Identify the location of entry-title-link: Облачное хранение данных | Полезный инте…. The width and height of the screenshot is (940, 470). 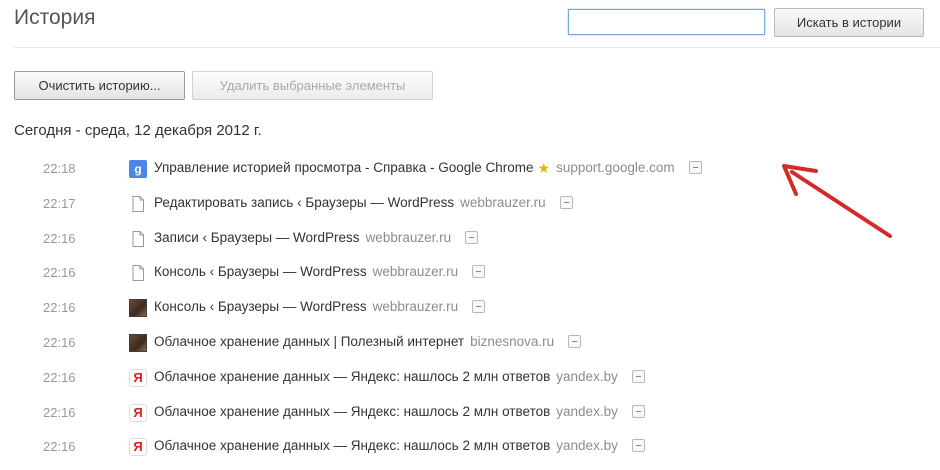
(309, 341).